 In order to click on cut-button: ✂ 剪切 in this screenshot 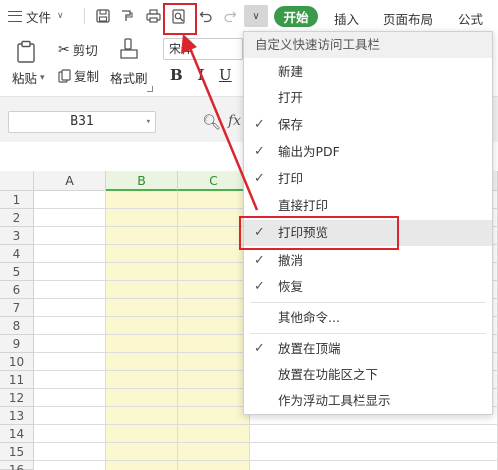, I will do `click(78, 49)`.